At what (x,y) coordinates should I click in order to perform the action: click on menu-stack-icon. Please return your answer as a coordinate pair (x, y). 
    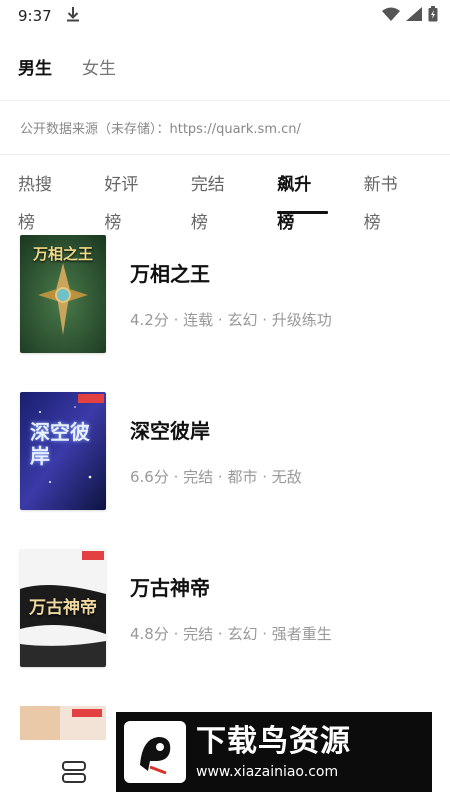
    Looking at the image, I should click on (74, 772).